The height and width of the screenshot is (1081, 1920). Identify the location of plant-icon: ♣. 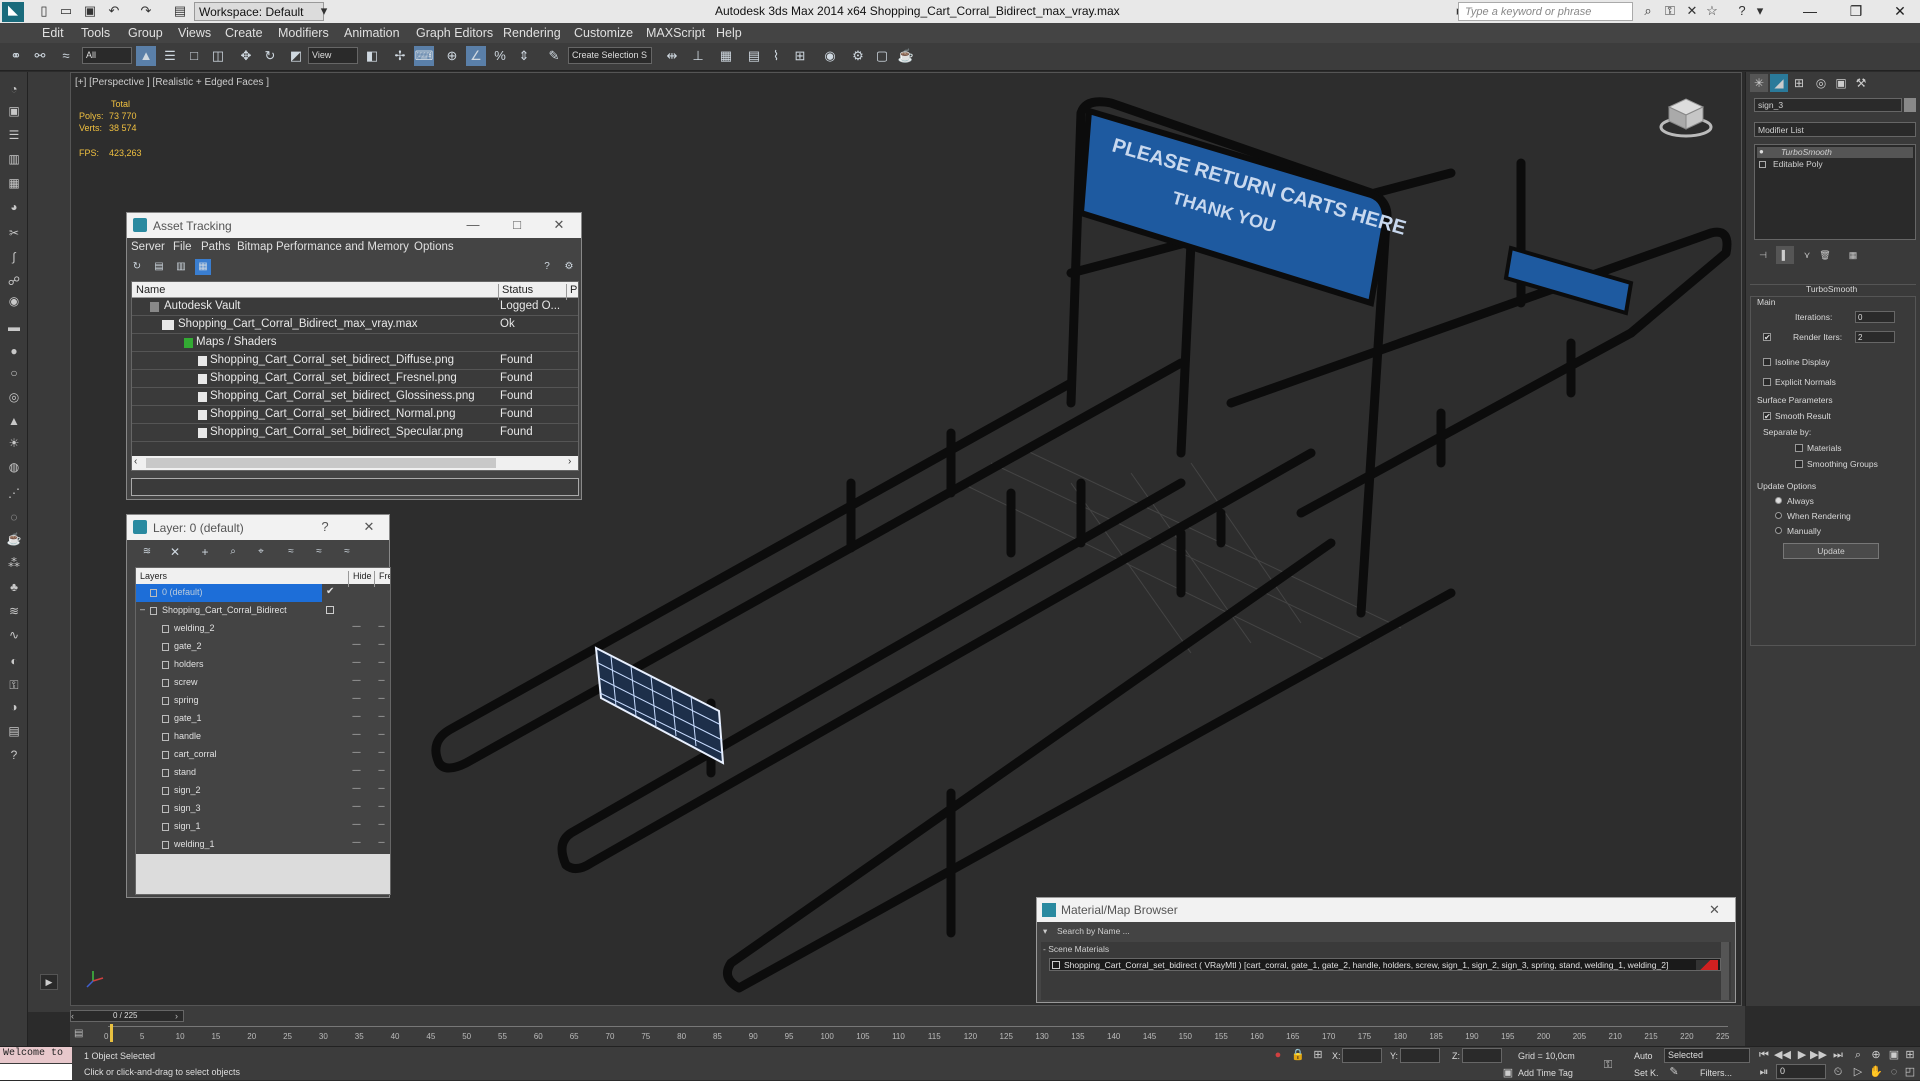
(14, 587).